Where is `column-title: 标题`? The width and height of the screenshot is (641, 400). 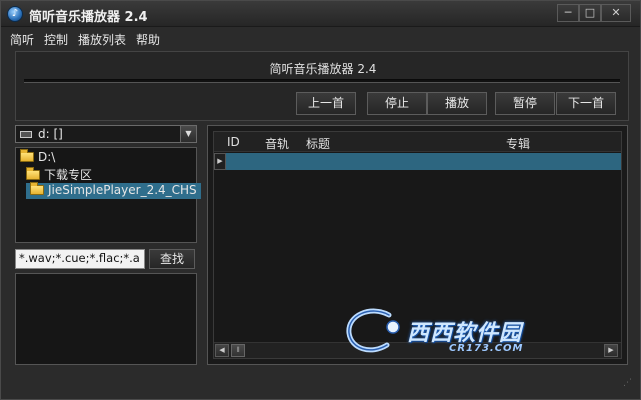
column-title: 标题 is located at coordinates (318, 143).